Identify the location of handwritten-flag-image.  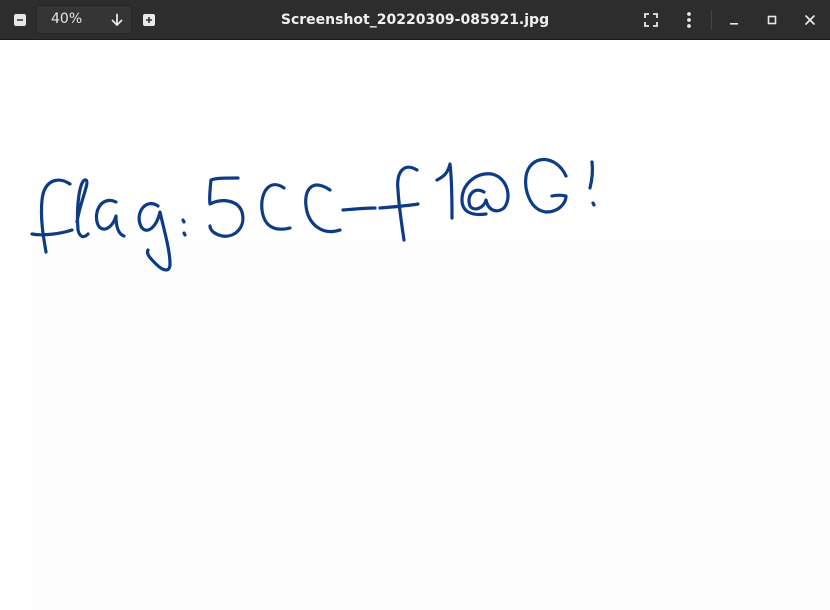
(313, 215).